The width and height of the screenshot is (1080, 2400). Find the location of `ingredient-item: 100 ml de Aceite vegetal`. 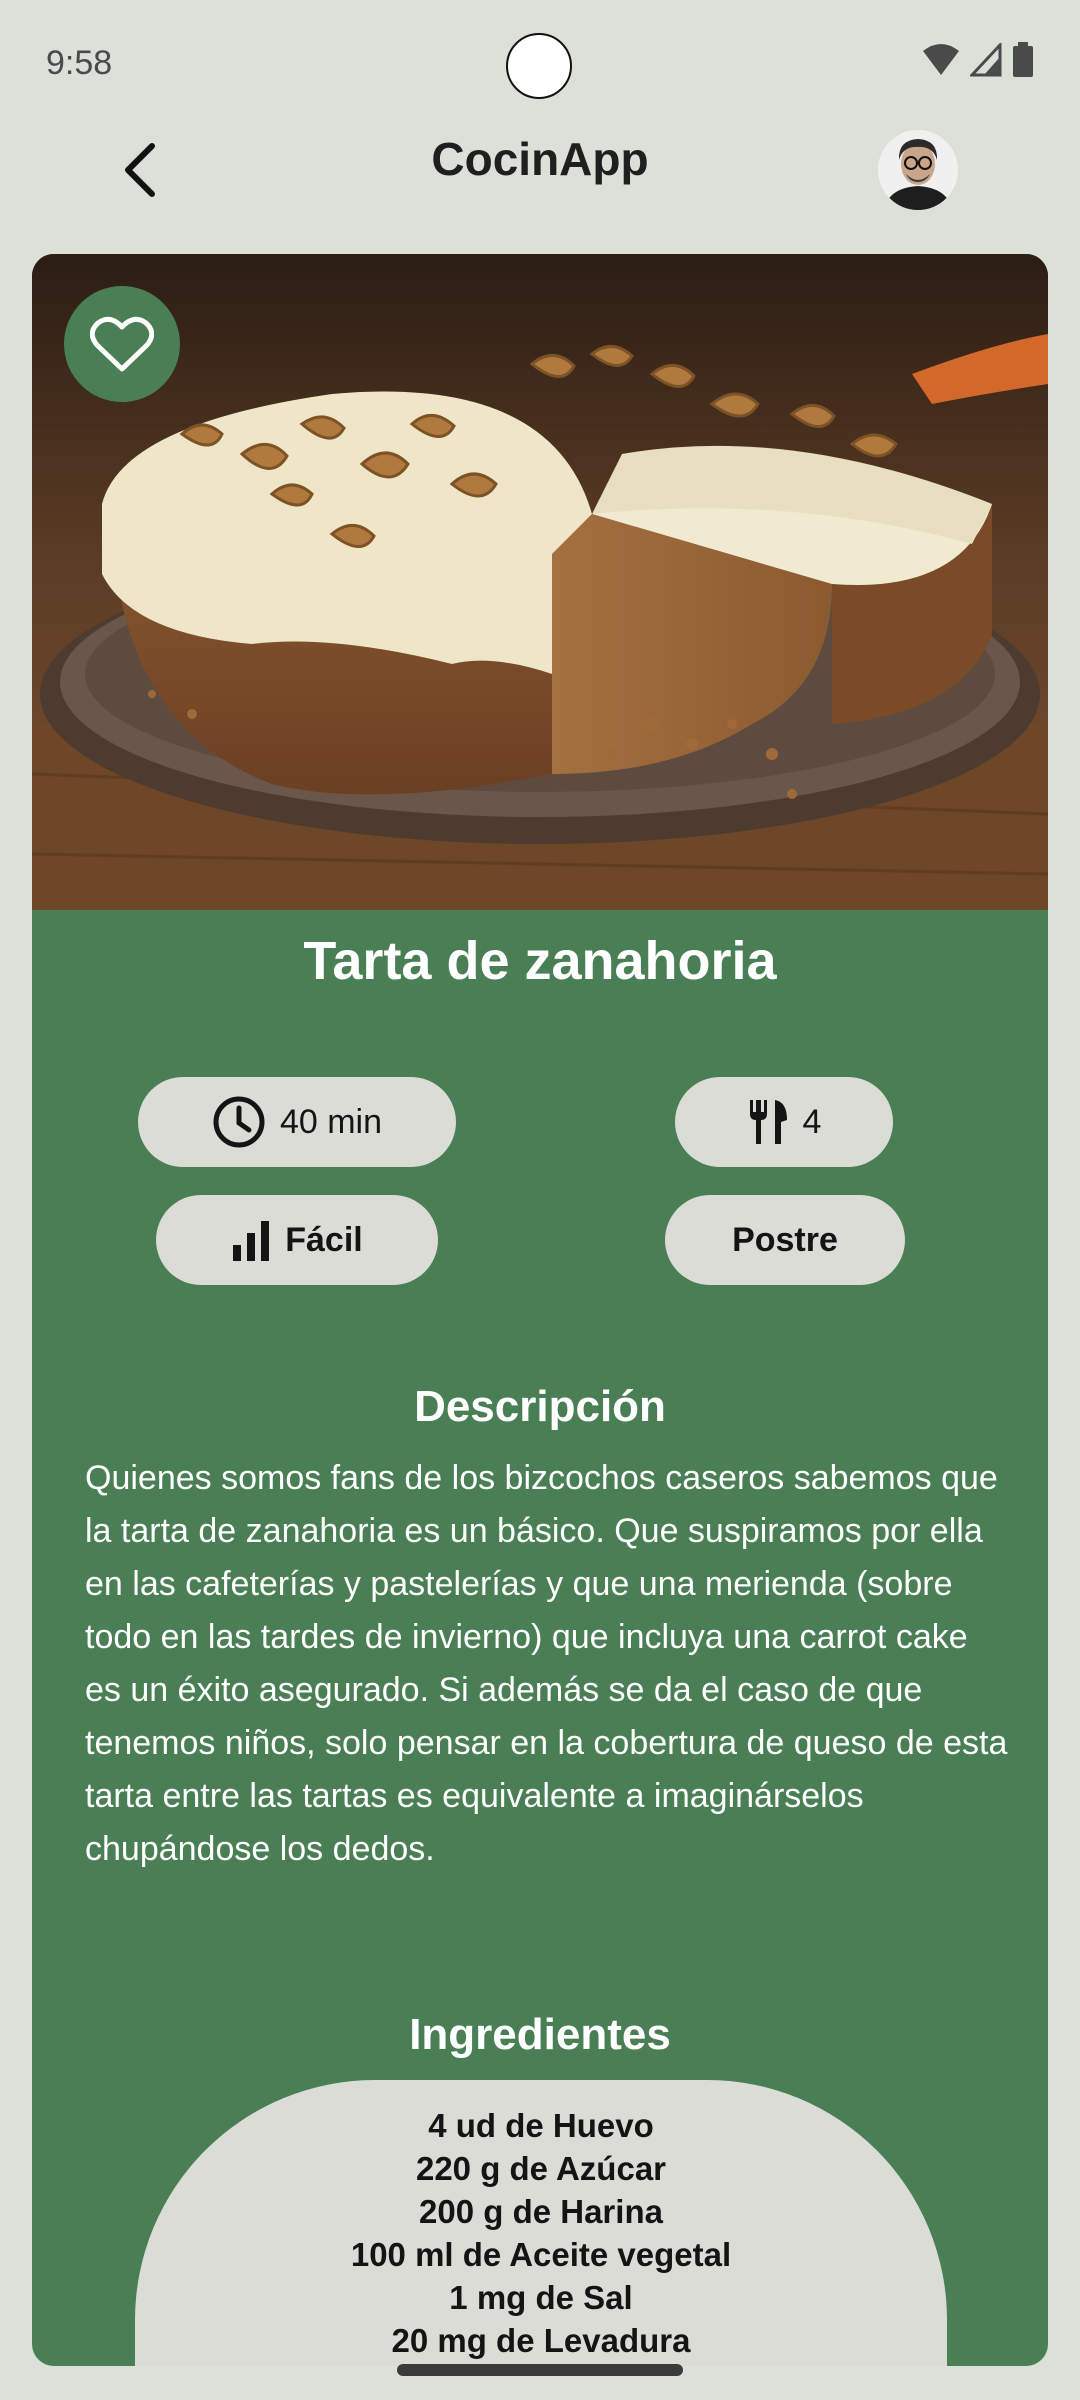

ingredient-item: 100 ml de Aceite vegetal is located at coordinates (541, 2254).